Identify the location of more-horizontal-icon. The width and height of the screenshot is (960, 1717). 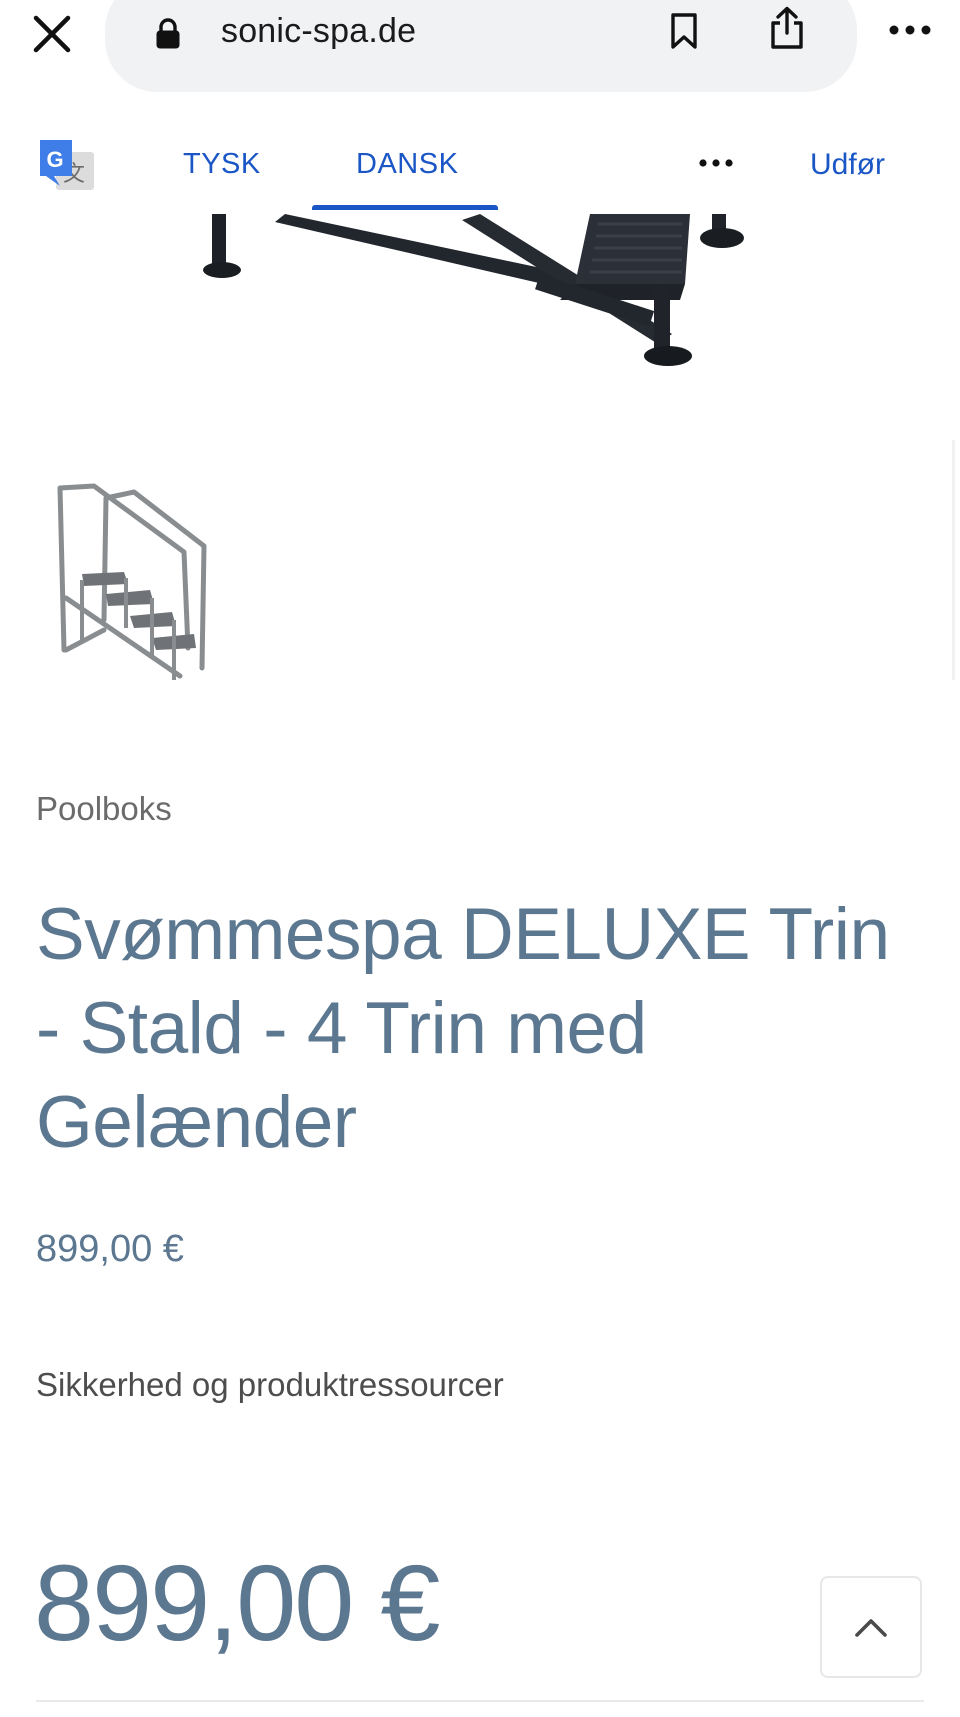
(910, 30).